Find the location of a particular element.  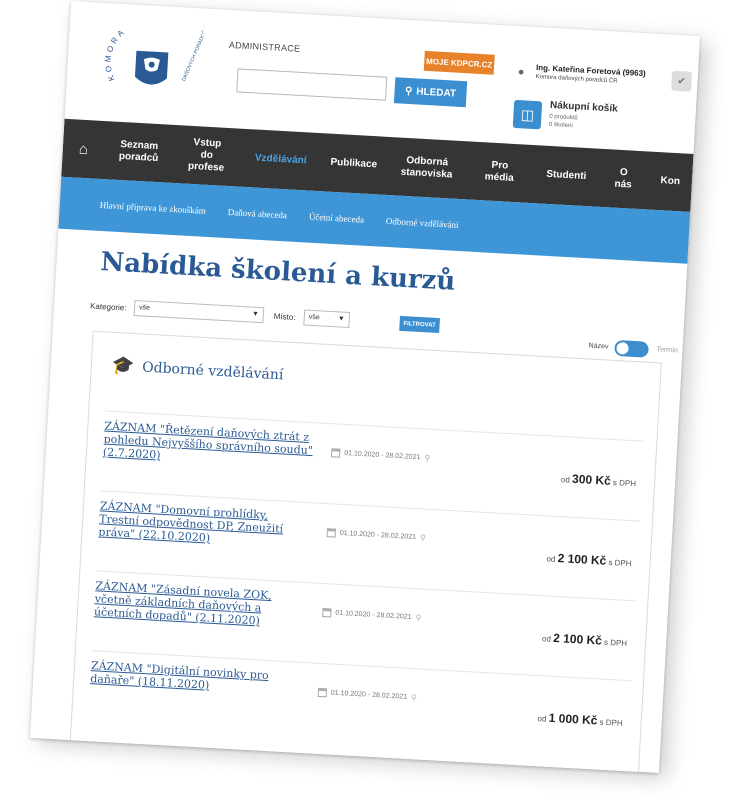

subnav-danova-abeceda: Daňová abeceda is located at coordinates (257, 213).